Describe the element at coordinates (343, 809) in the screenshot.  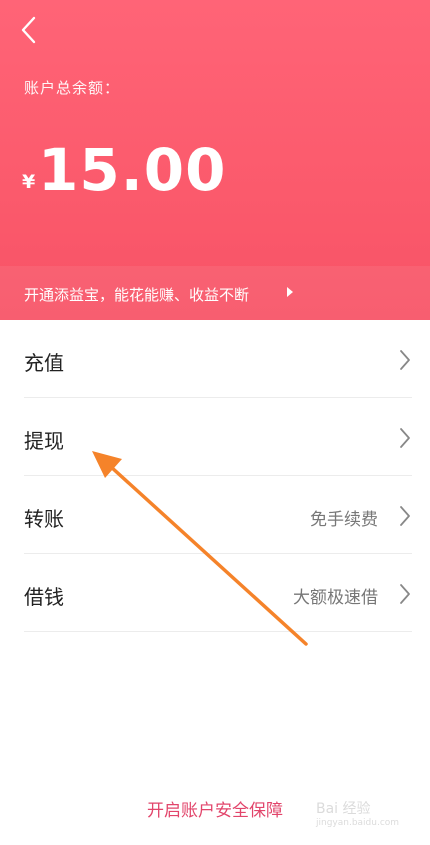
I see `watermark-text: Bai 经验` at that location.